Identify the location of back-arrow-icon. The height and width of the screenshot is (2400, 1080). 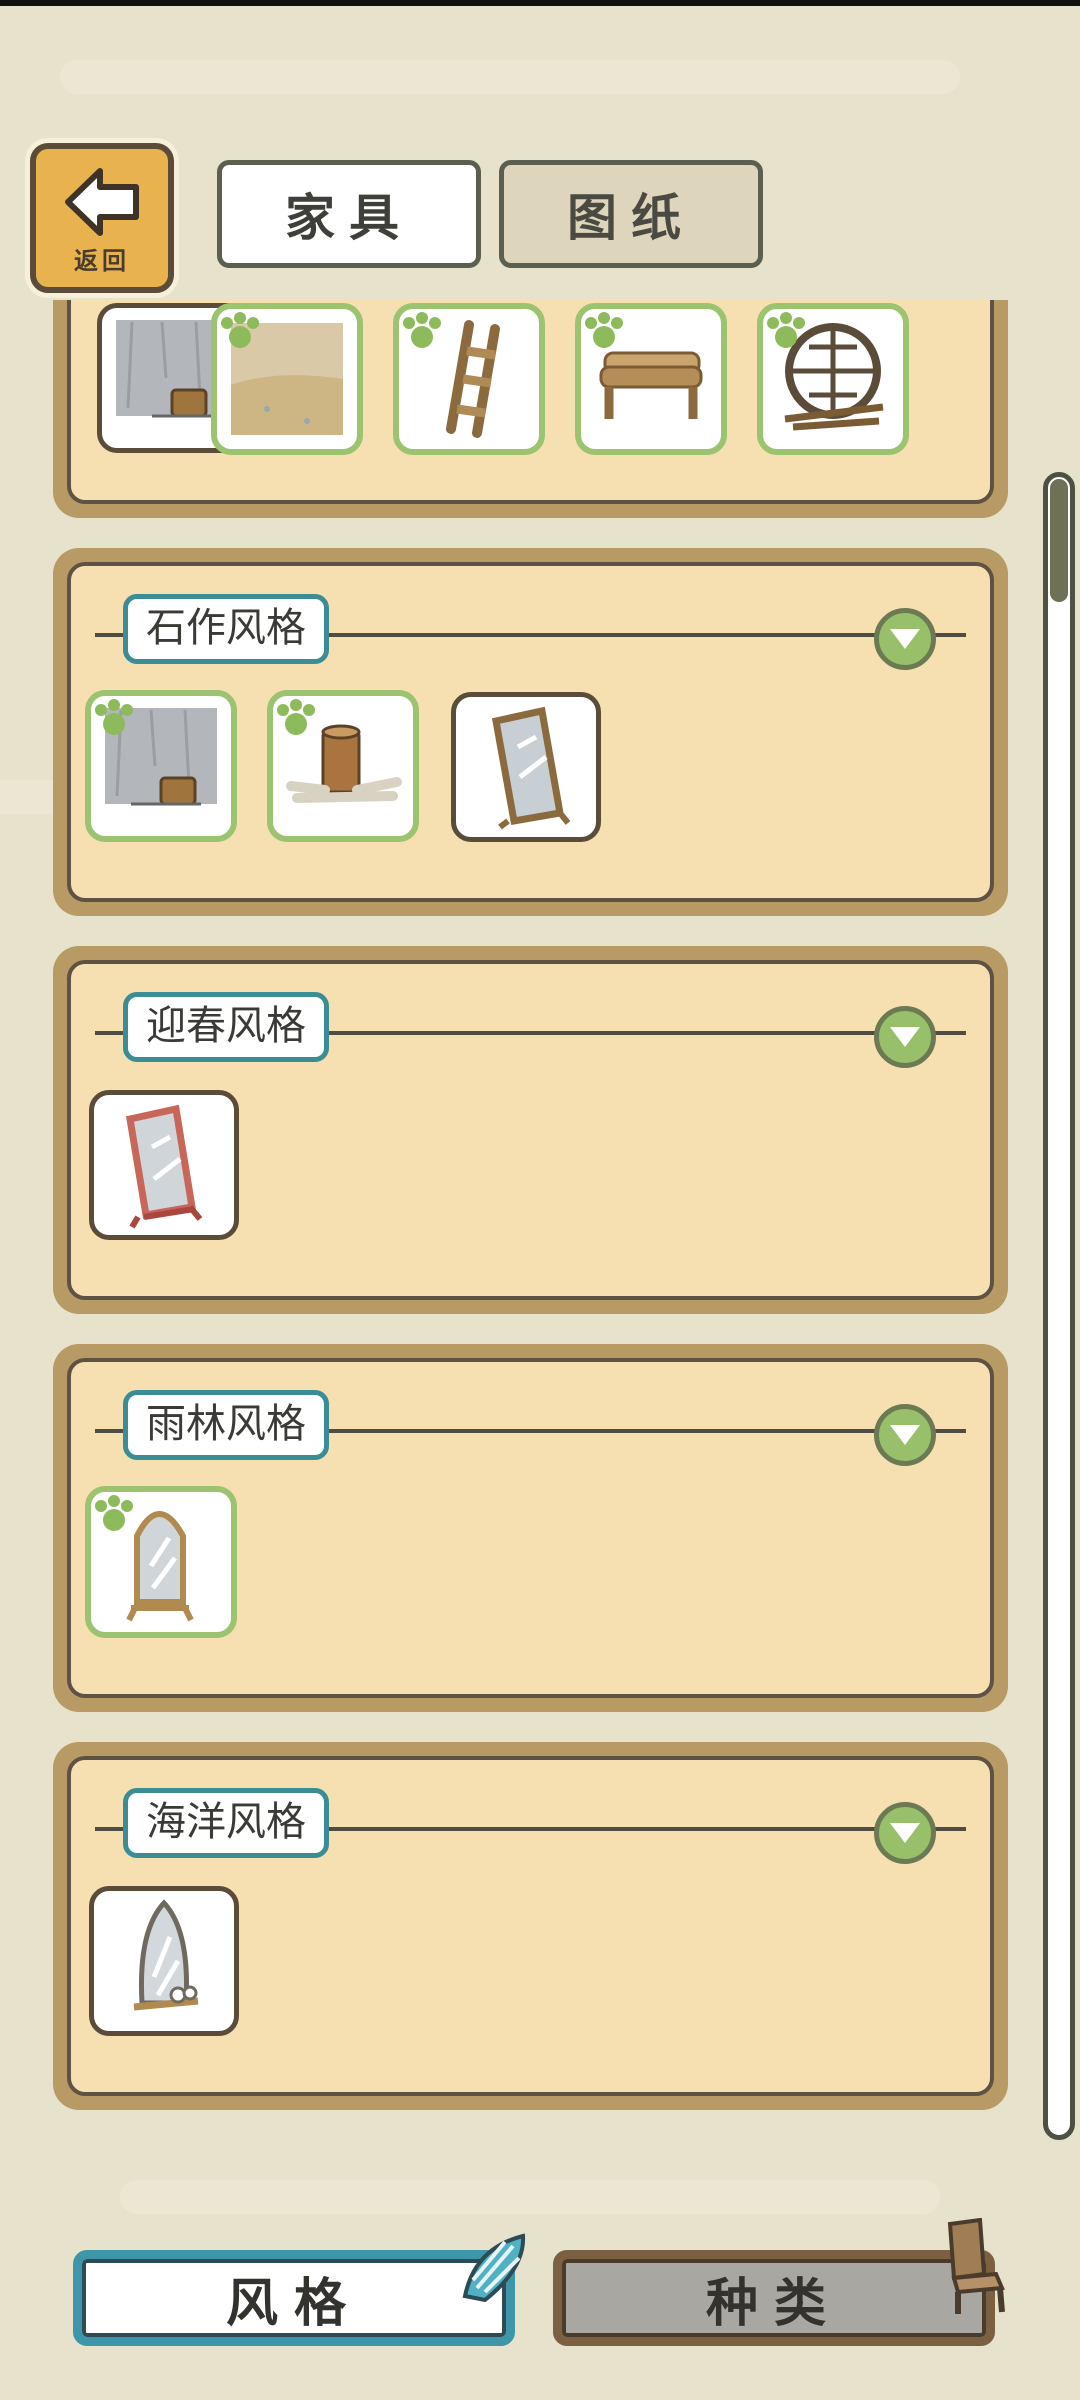
(102, 202).